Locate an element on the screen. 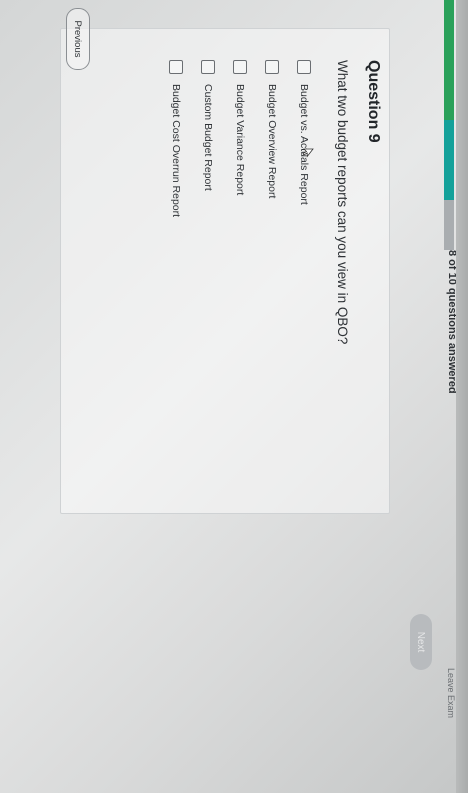  progress-bar is located at coordinates (449, 125).